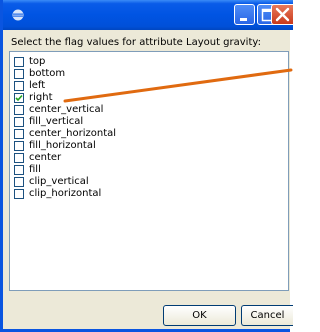 The height and width of the screenshot is (332, 320). I want to click on annotation-arrow, so click(178, 85).